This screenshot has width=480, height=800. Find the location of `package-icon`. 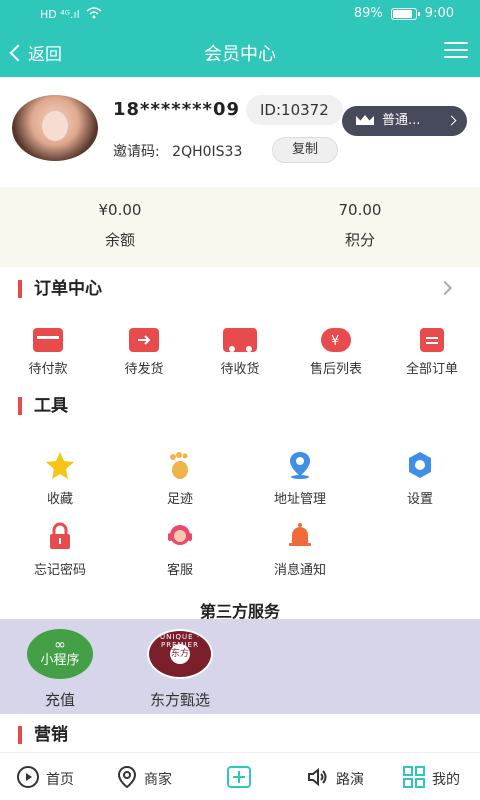

package-icon is located at coordinates (144, 340).